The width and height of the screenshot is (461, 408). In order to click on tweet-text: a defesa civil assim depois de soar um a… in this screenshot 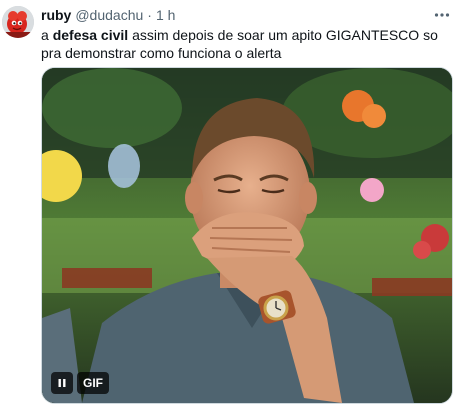, I will do `click(246, 44)`.